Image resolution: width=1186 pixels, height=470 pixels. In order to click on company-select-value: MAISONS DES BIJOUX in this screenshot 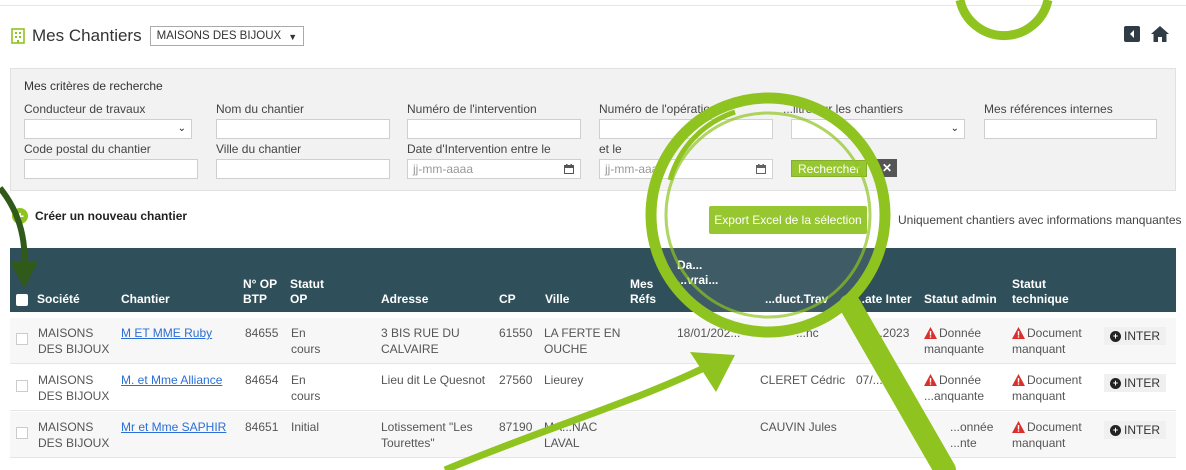, I will do `click(219, 36)`.